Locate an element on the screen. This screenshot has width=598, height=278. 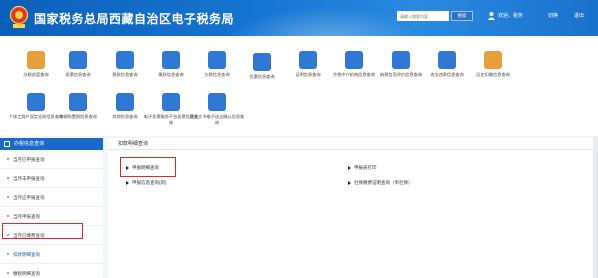
menu-heading-icon is located at coordinates (7, 144).